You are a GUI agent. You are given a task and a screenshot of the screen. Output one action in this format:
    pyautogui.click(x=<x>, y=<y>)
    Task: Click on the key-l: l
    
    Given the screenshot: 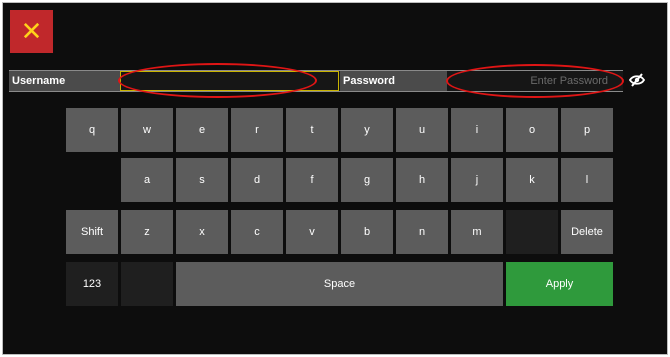 What is the action you would take?
    pyautogui.click(x=587, y=180)
    